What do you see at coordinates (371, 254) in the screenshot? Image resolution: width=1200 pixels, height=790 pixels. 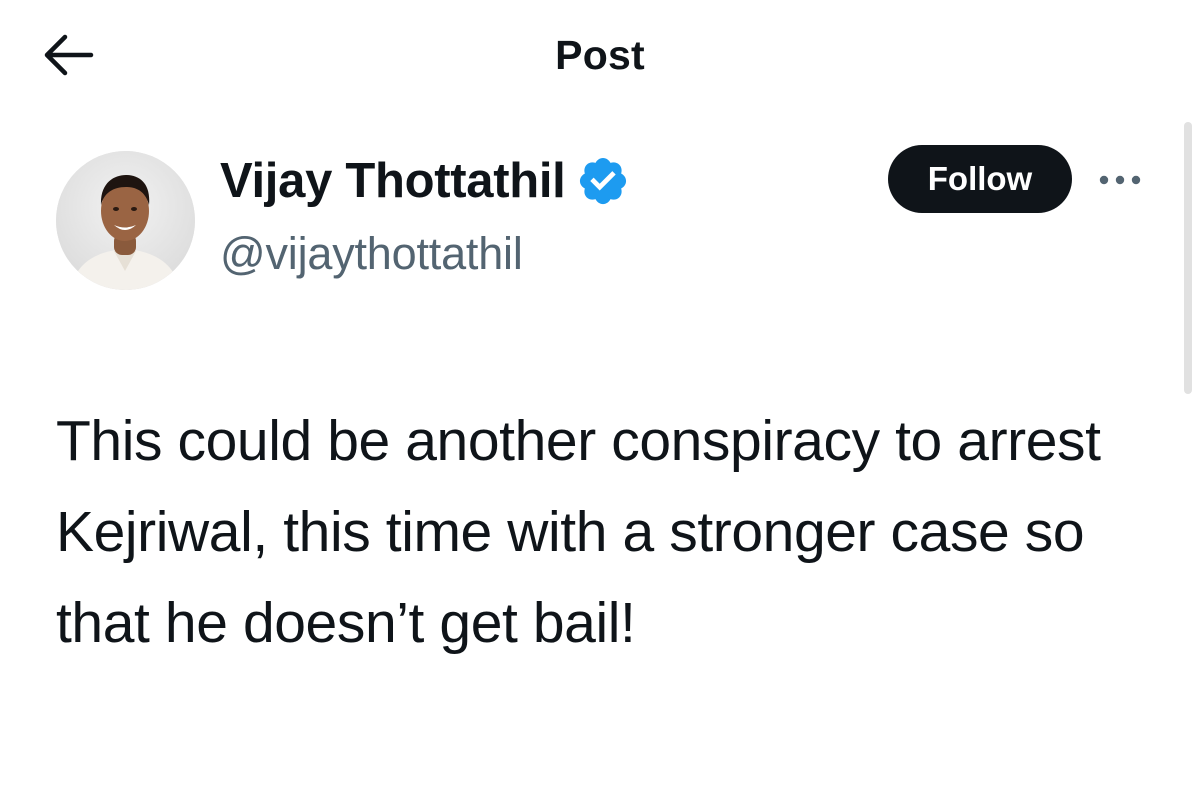 I see `author-handle: @vijaythottathil` at bounding box center [371, 254].